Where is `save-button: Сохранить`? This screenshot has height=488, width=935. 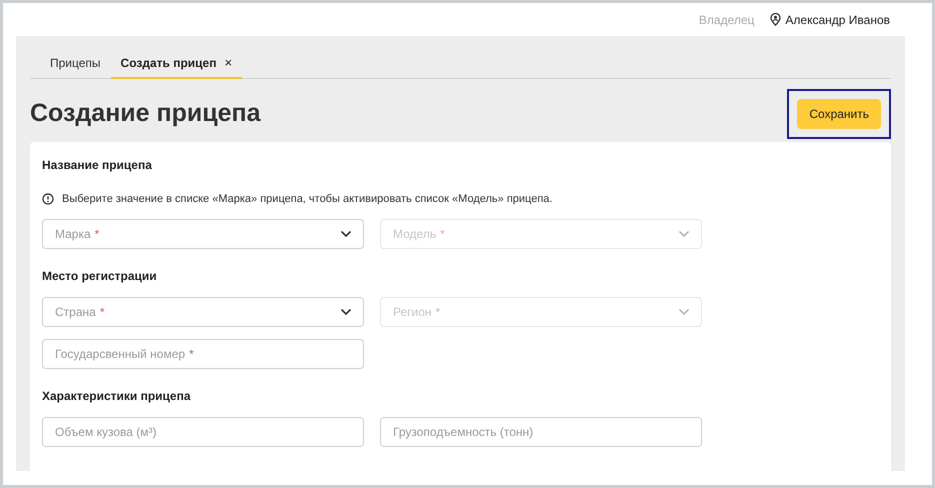 save-button: Сохранить is located at coordinates (839, 113).